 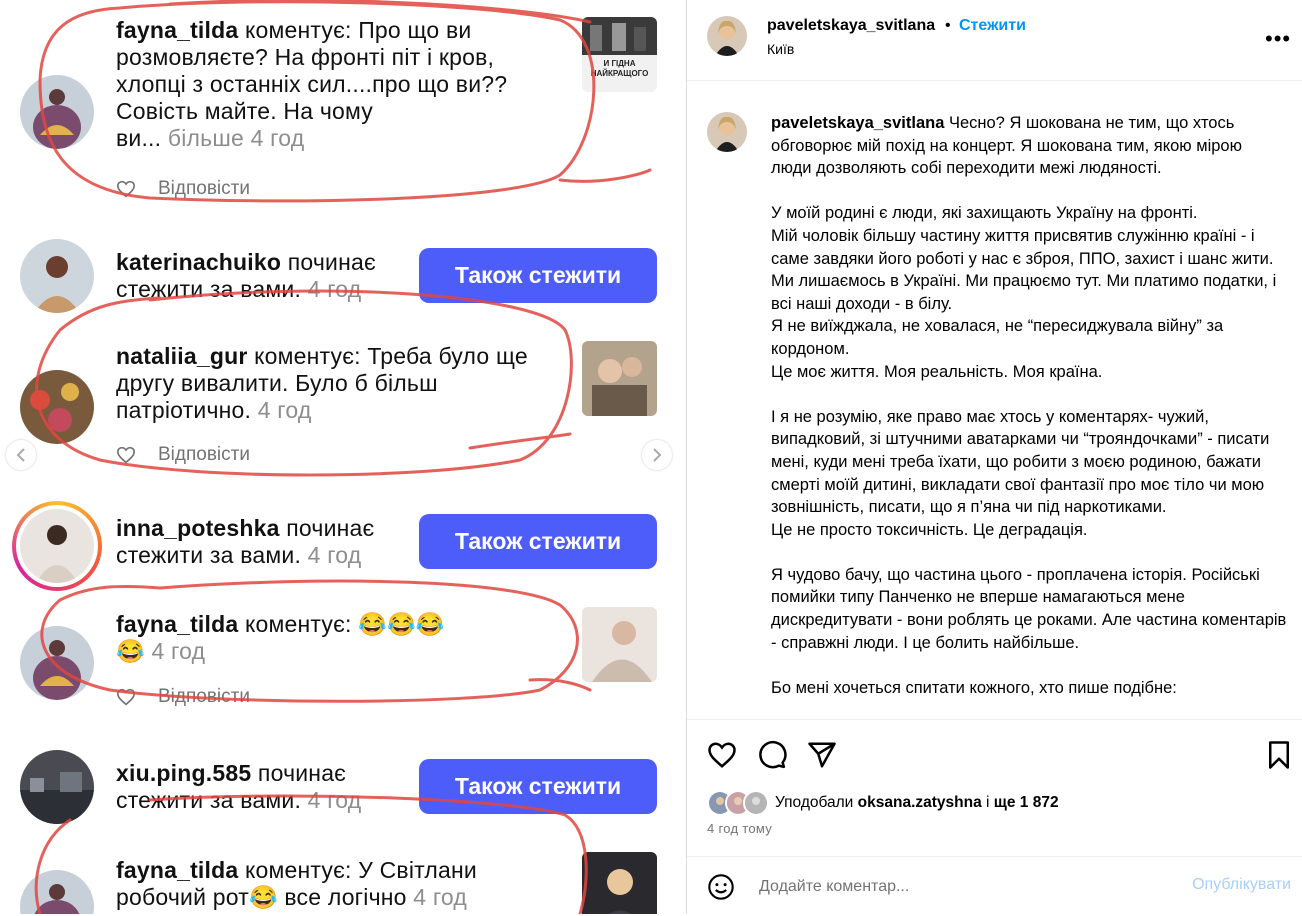 I want to click on comment-bar: Опублікувати, so click(x=994, y=886).